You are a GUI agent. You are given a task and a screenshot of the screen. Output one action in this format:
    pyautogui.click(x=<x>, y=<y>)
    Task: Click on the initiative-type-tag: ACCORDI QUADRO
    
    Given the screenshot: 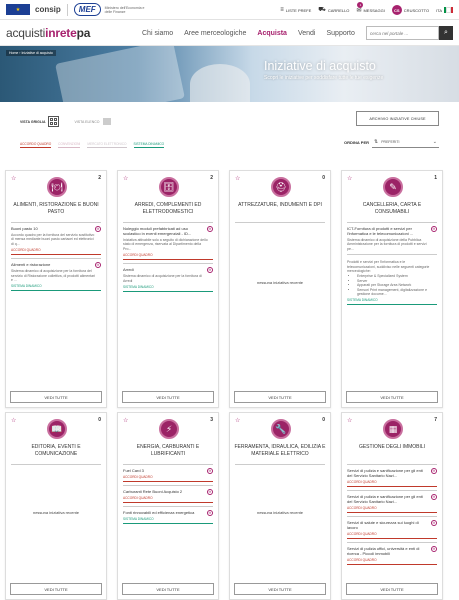 What is the action you would take?
    pyautogui.click(x=392, y=561)
    